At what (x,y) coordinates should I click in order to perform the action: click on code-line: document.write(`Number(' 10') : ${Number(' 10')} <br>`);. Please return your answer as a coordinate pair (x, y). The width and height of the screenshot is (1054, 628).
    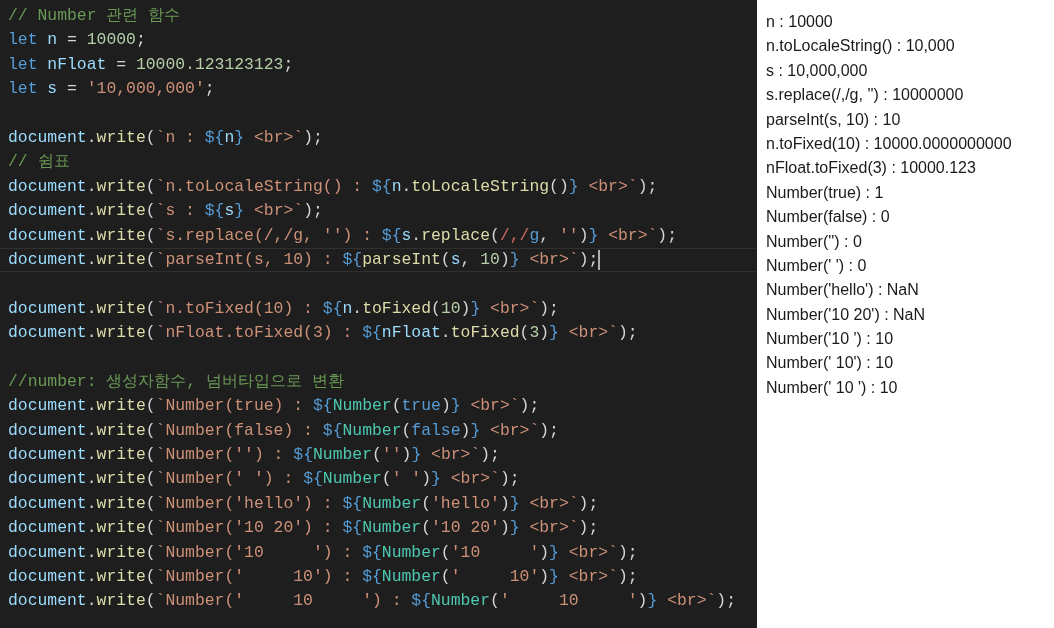
    Looking at the image, I should click on (323, 577).